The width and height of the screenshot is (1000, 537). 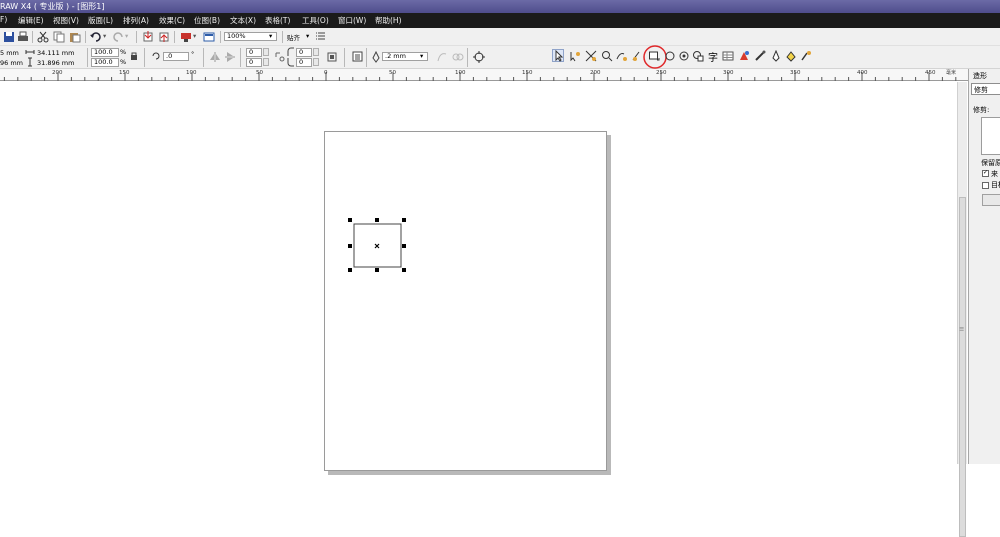 I want to click on corner-bottom-right-spinner, so click(x=316, y=62).